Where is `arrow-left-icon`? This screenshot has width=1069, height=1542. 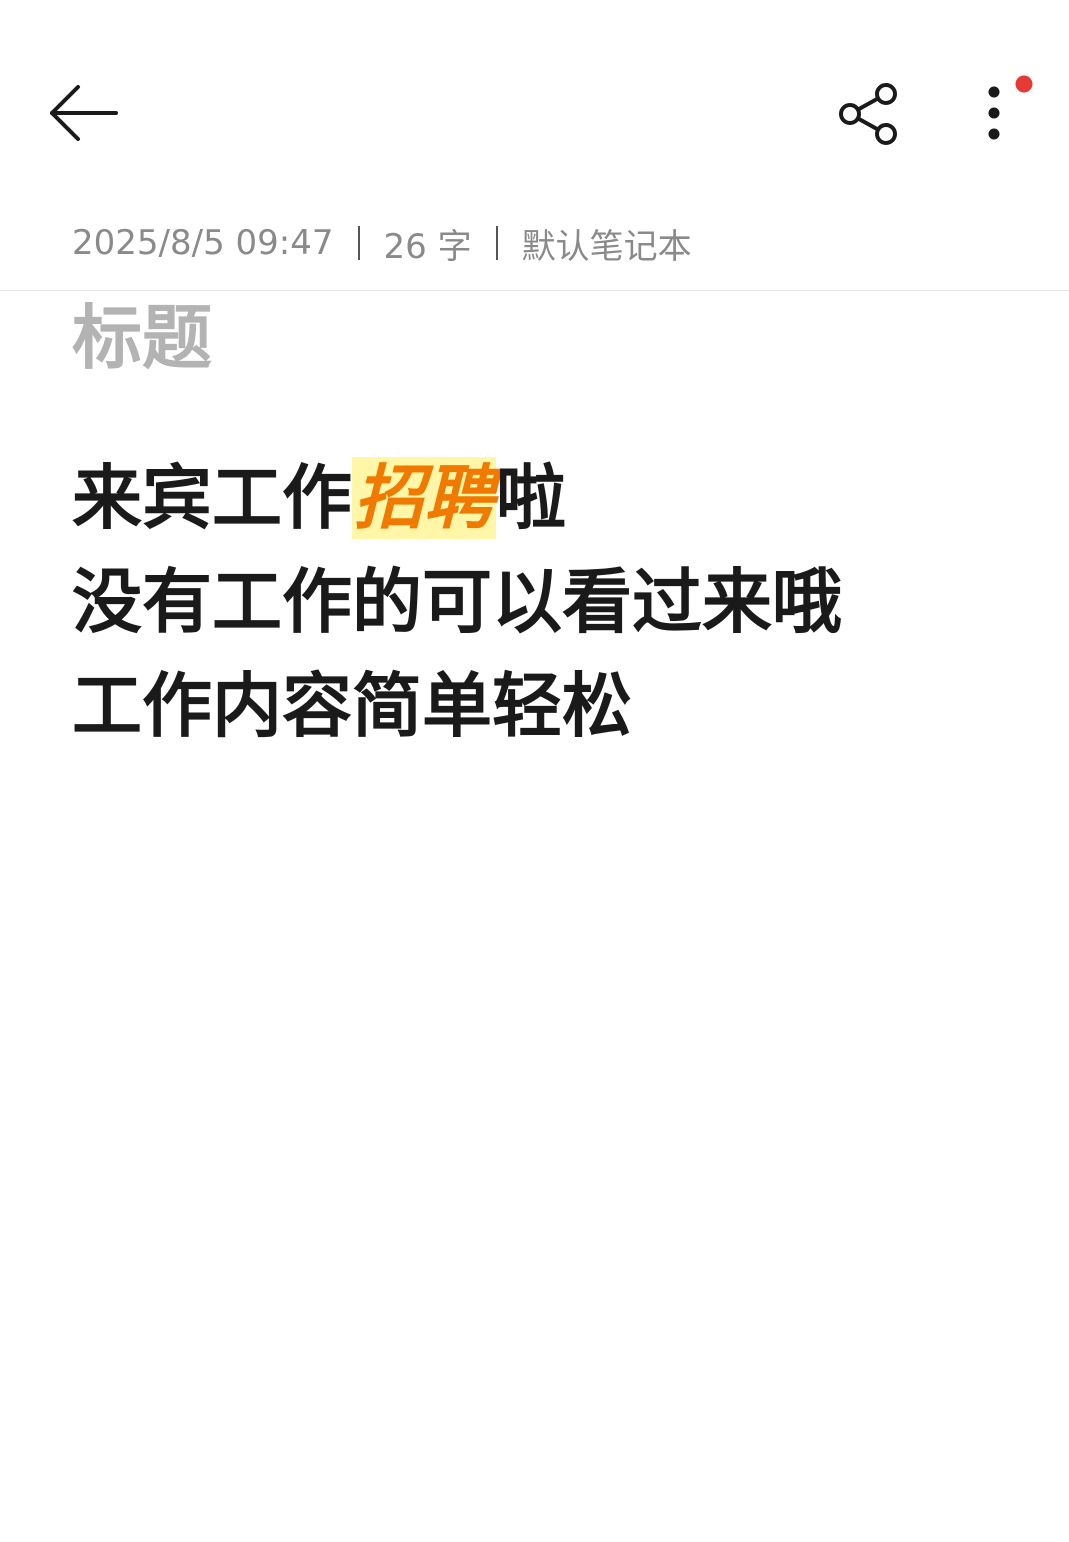
arrow-left-icon is located at coordinates (84, 113).